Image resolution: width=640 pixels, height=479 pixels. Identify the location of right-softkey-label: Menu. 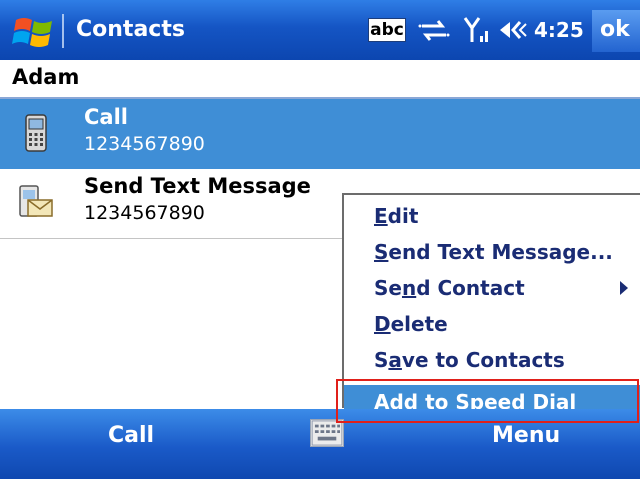
(526, 435).